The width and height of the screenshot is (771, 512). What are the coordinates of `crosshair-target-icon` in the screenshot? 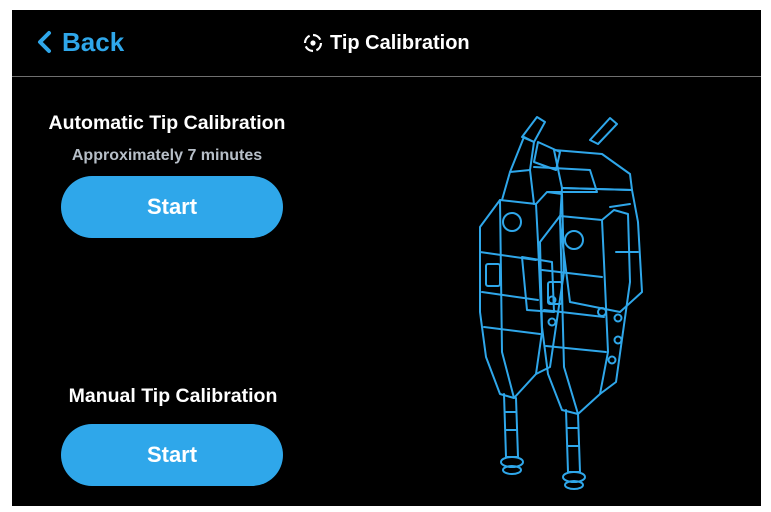 It's located at (313, 43).